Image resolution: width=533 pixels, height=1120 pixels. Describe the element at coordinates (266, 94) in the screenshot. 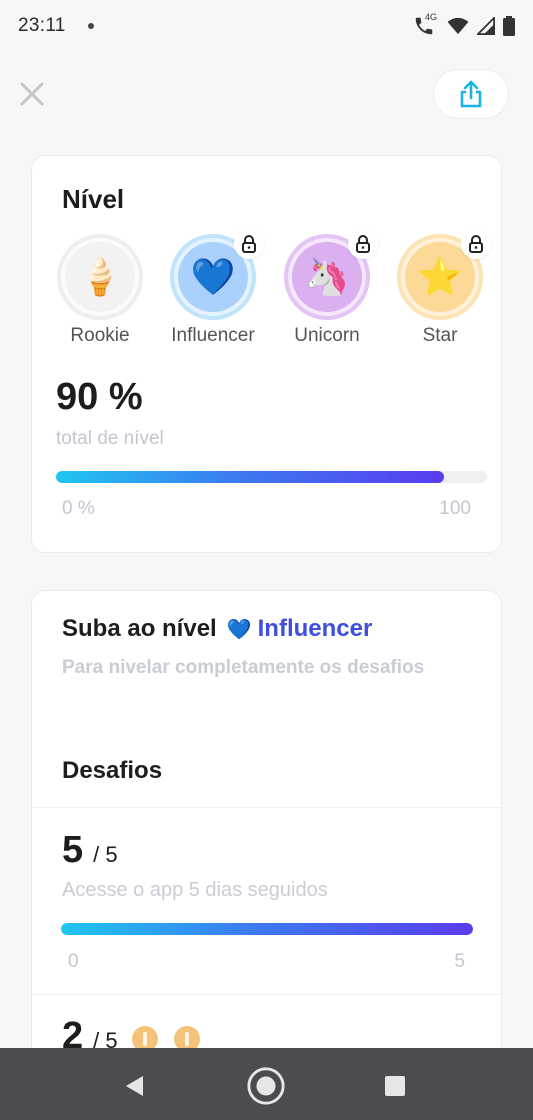

I see `top-bar` at that location.